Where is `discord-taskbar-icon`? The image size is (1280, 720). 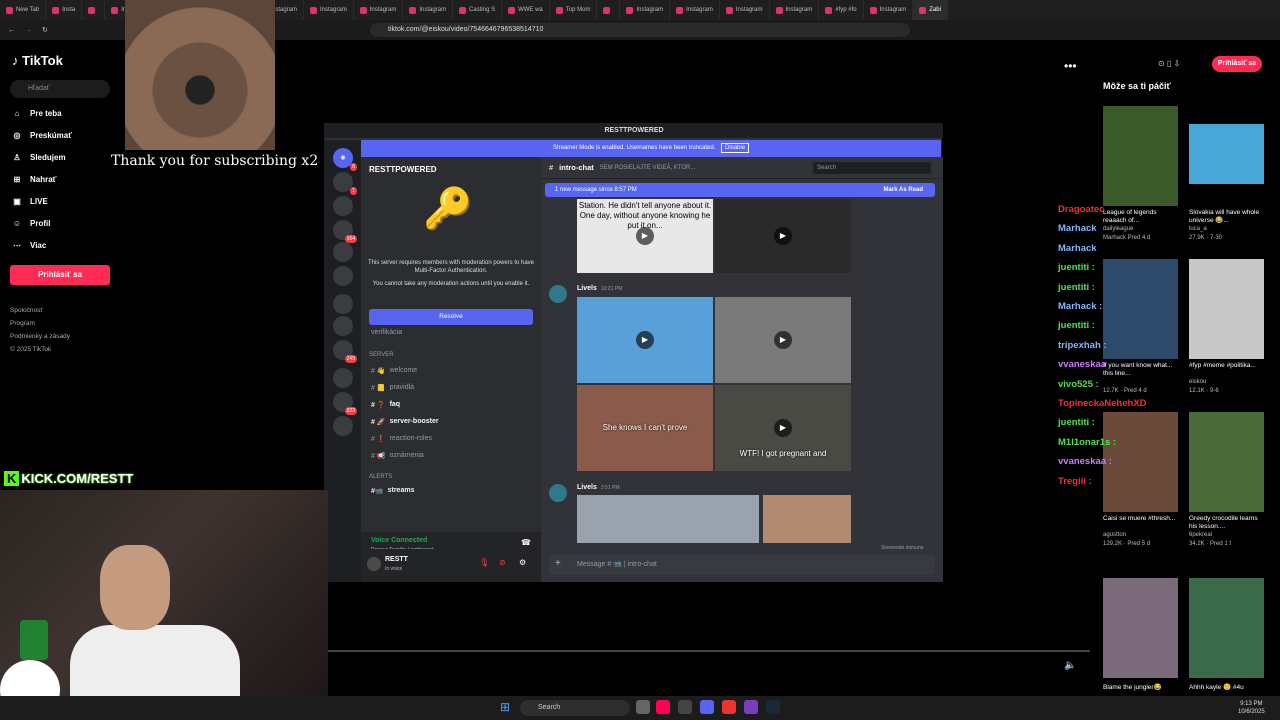
discord-taskbar-icon is located at coordinates (707, 707).